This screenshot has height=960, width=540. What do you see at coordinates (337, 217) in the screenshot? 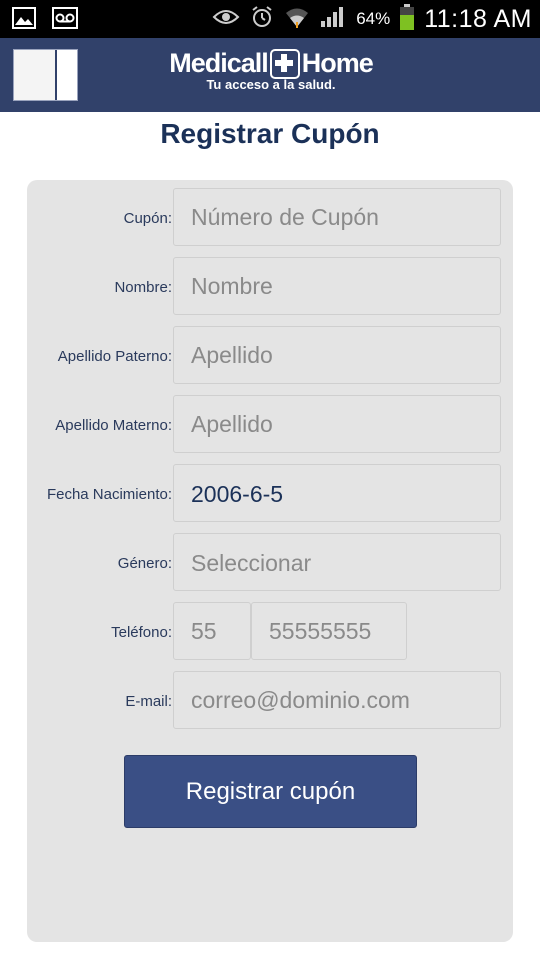
I see `coupon-input` at bounding box center [337, 217].